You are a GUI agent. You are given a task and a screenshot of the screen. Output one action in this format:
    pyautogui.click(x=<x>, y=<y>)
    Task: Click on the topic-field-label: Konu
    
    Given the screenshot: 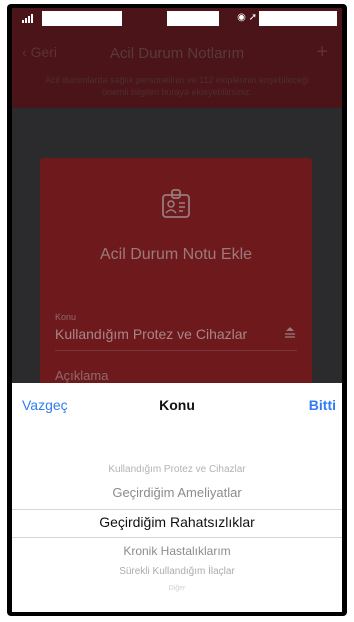 What is the action you would take?
    pyautogui.click(x=66, y=317)
    